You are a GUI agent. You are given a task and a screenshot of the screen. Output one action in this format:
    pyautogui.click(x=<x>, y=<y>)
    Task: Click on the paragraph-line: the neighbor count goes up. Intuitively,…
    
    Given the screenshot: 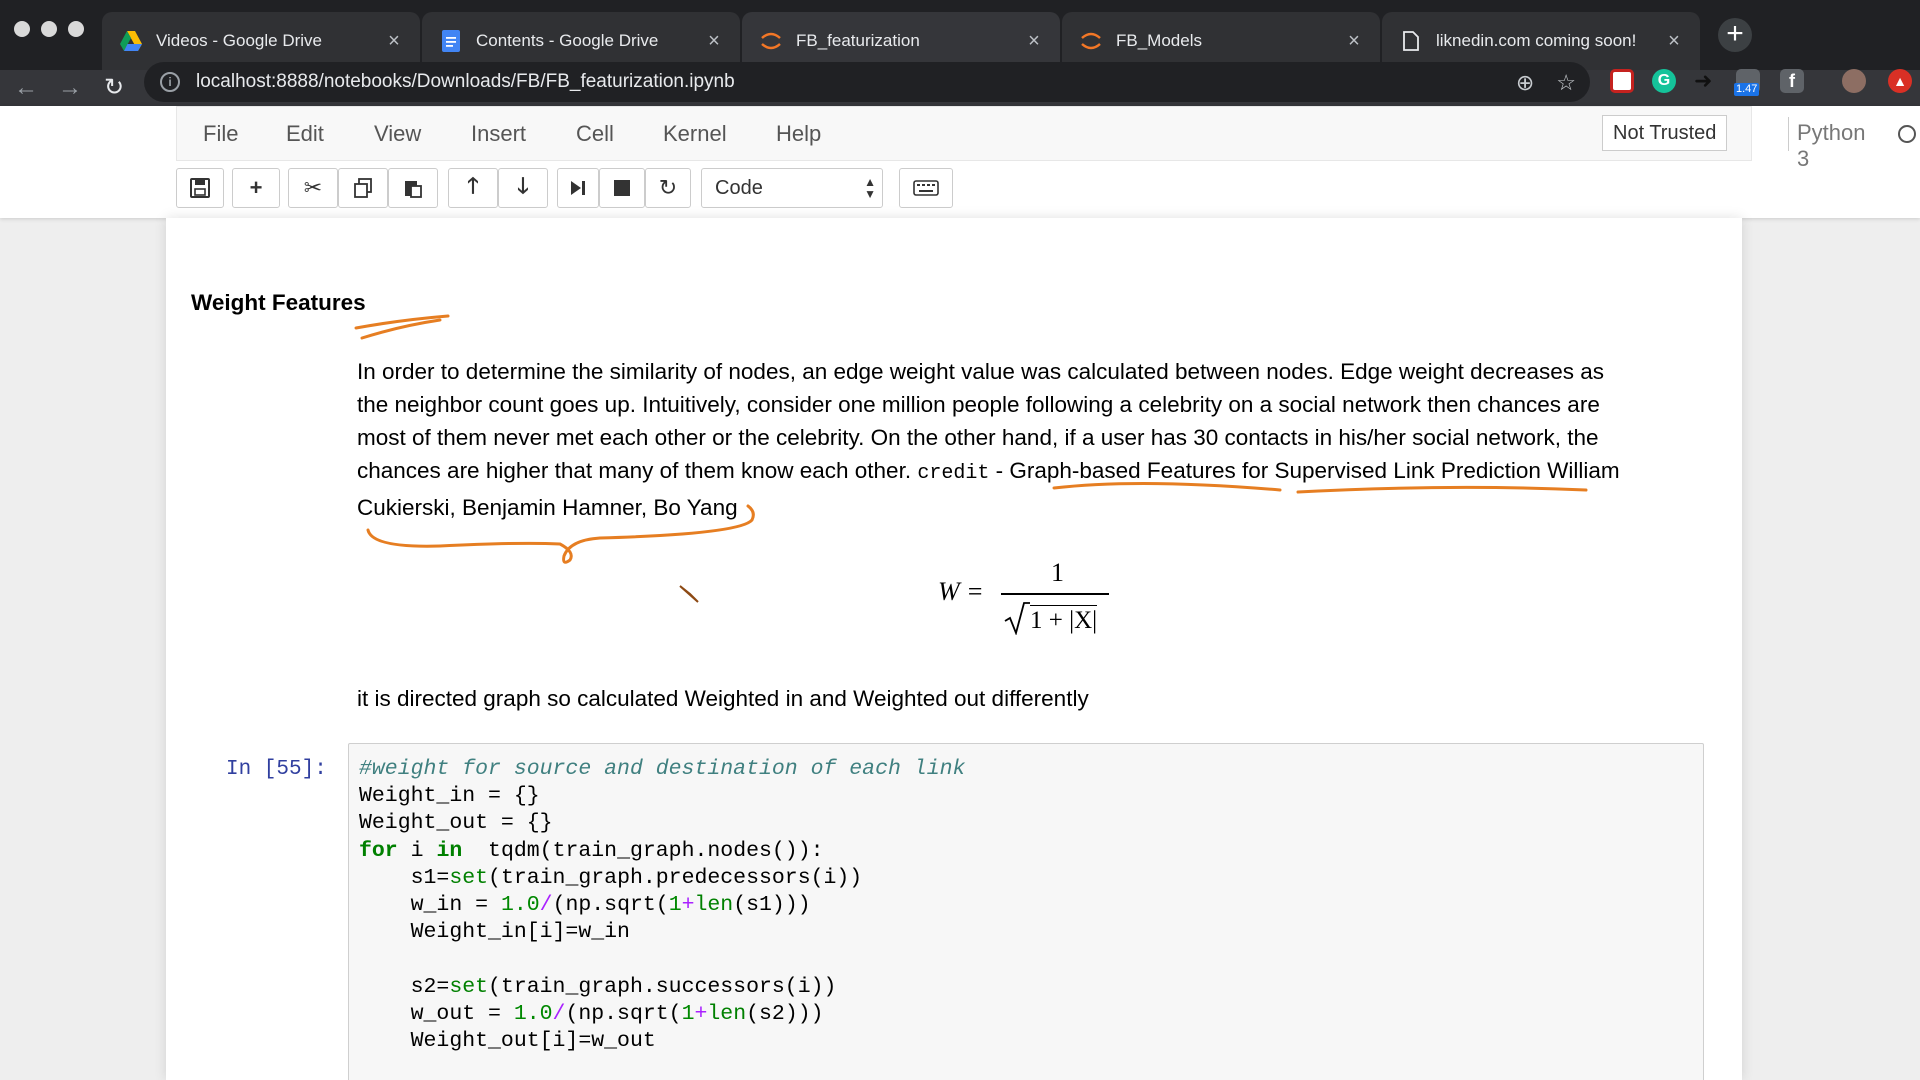 What is the action you would take?
    pyautogui.click(x=978, y=404)
    